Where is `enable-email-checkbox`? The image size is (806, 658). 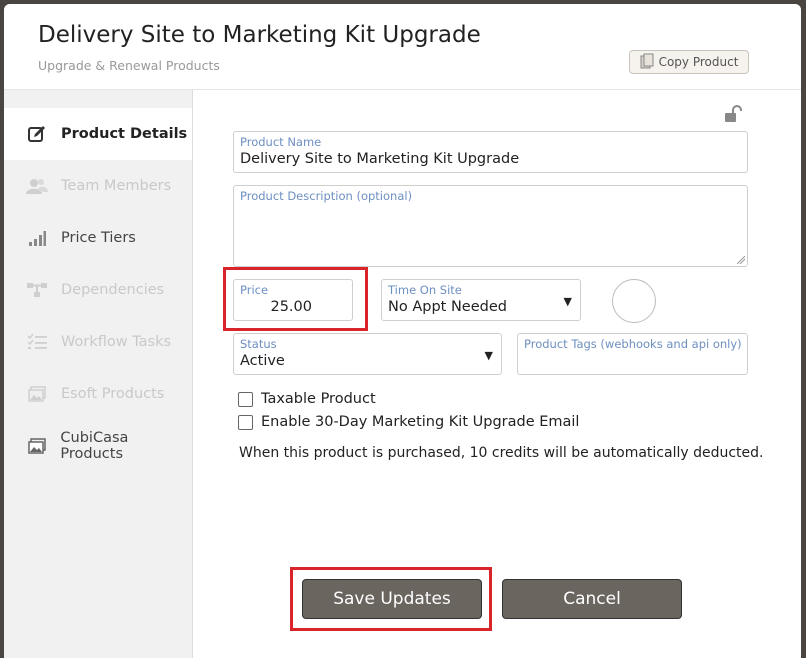 enable-email-checkbox is located at coordinates (245, 422).